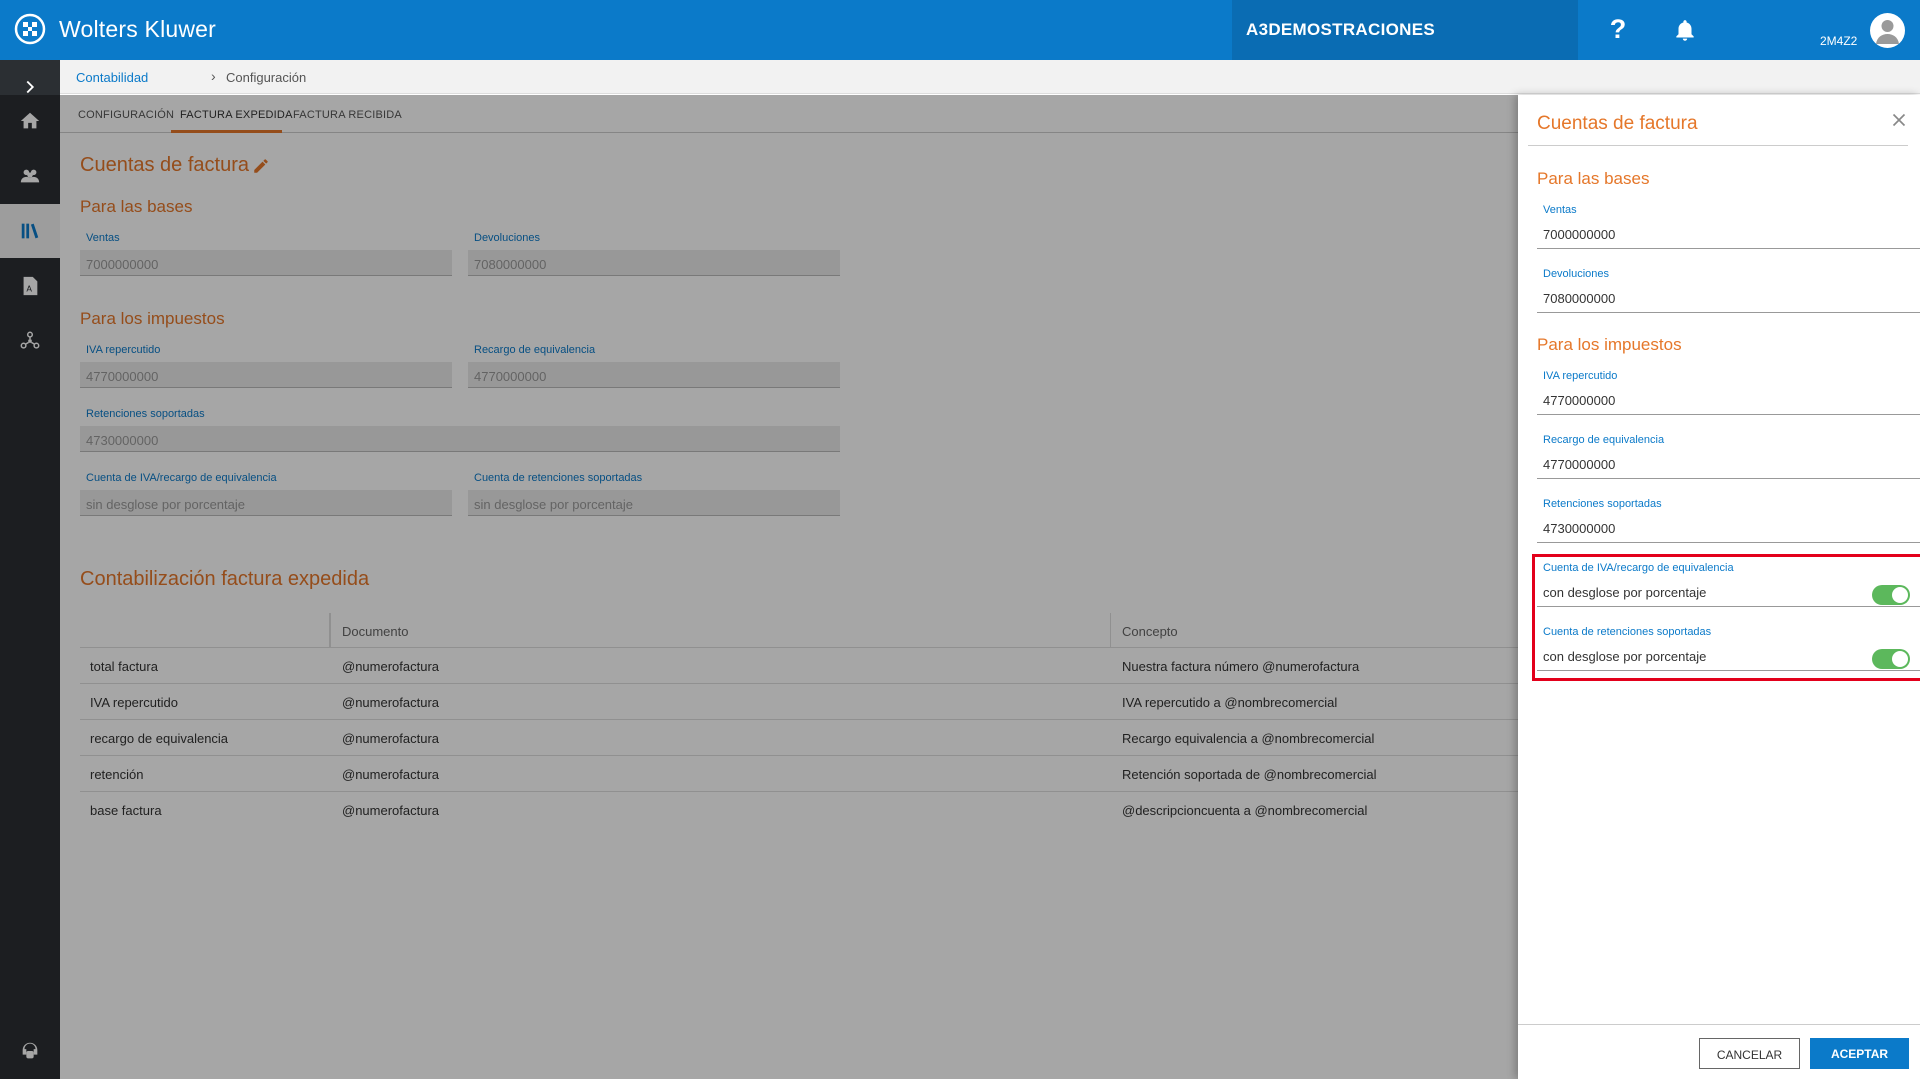 The image size is (1920, 1079). I want to click on panel-recargo-label: Recargo de equivalencia, so click(1604, 440).